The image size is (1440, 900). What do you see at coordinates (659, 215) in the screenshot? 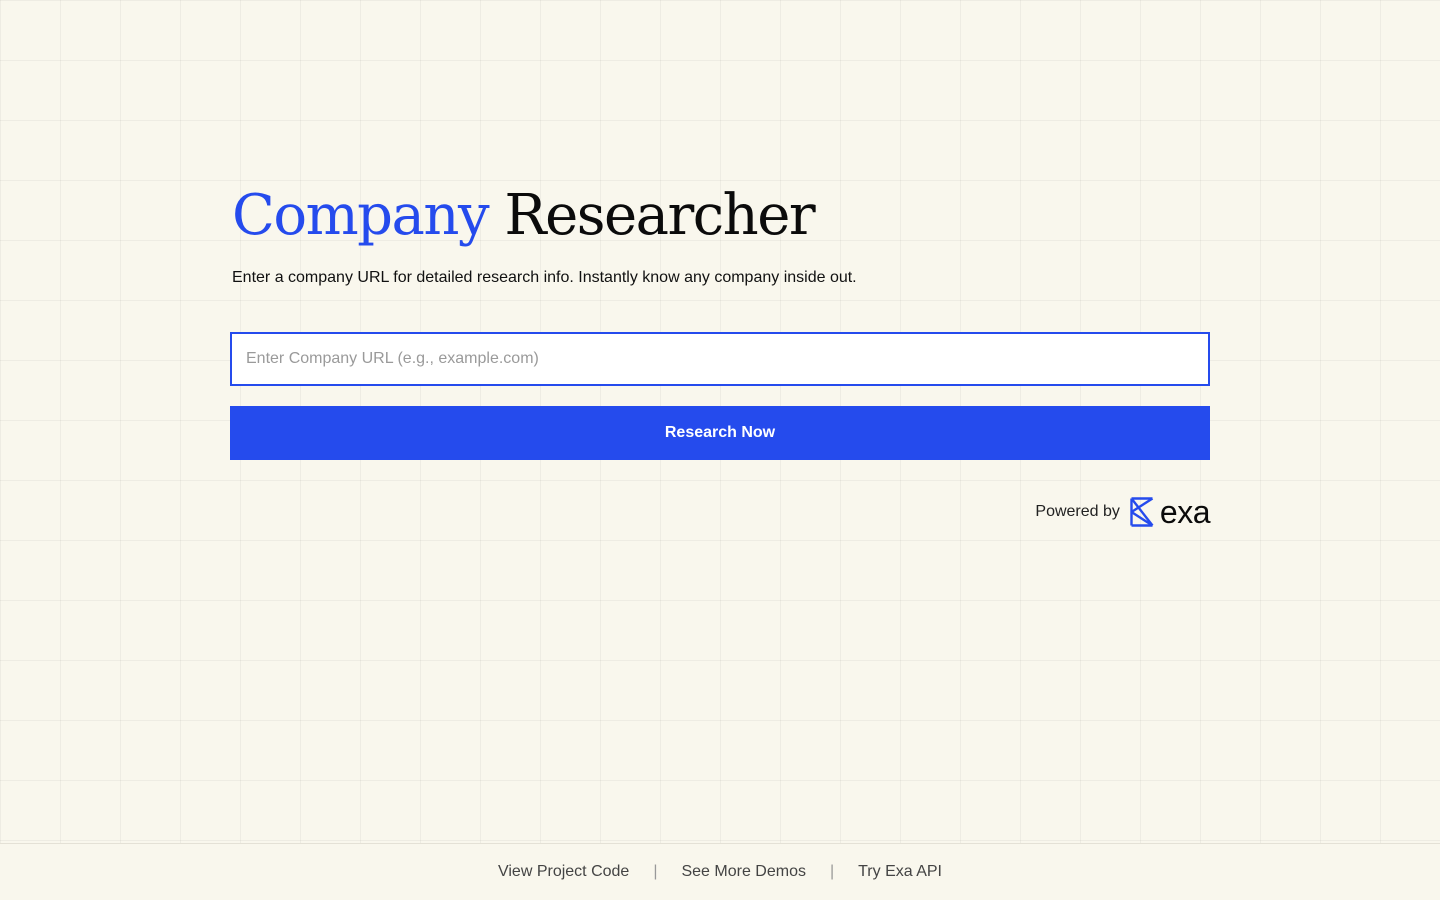
I see `page-title-rest: Researcher` at bounding box center [659, 215].